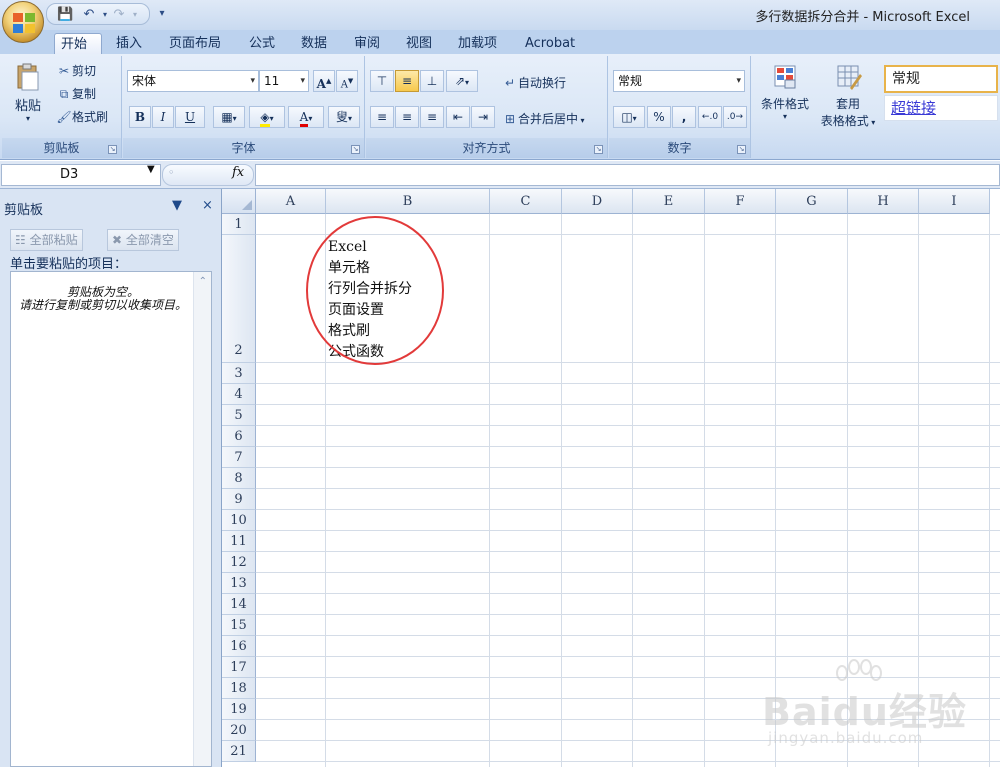 The image size is (1000, 767). Describe the element at coordinates (710, 117) in the screenshot. I see `increase-decimal-button: ←.0` at that location.